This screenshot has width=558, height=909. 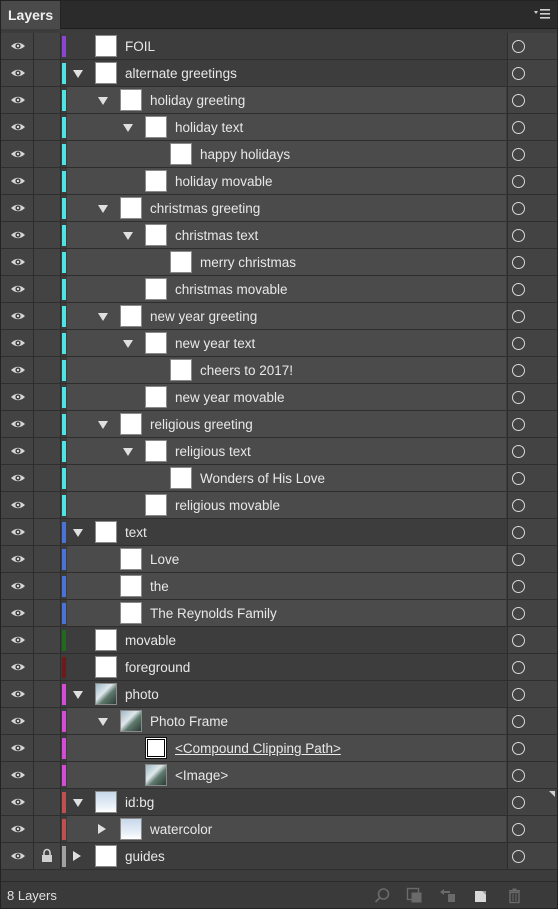 I want to click on layer-name-cell: happy holidays, so click(x=286, y=154).